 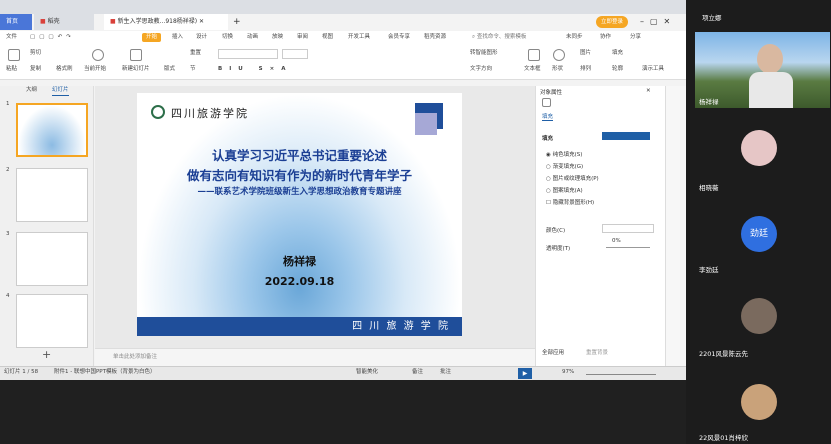 I want to click on picture-fill-option: ○ 图片或纹理填充(P), so click(x=572, y=178).